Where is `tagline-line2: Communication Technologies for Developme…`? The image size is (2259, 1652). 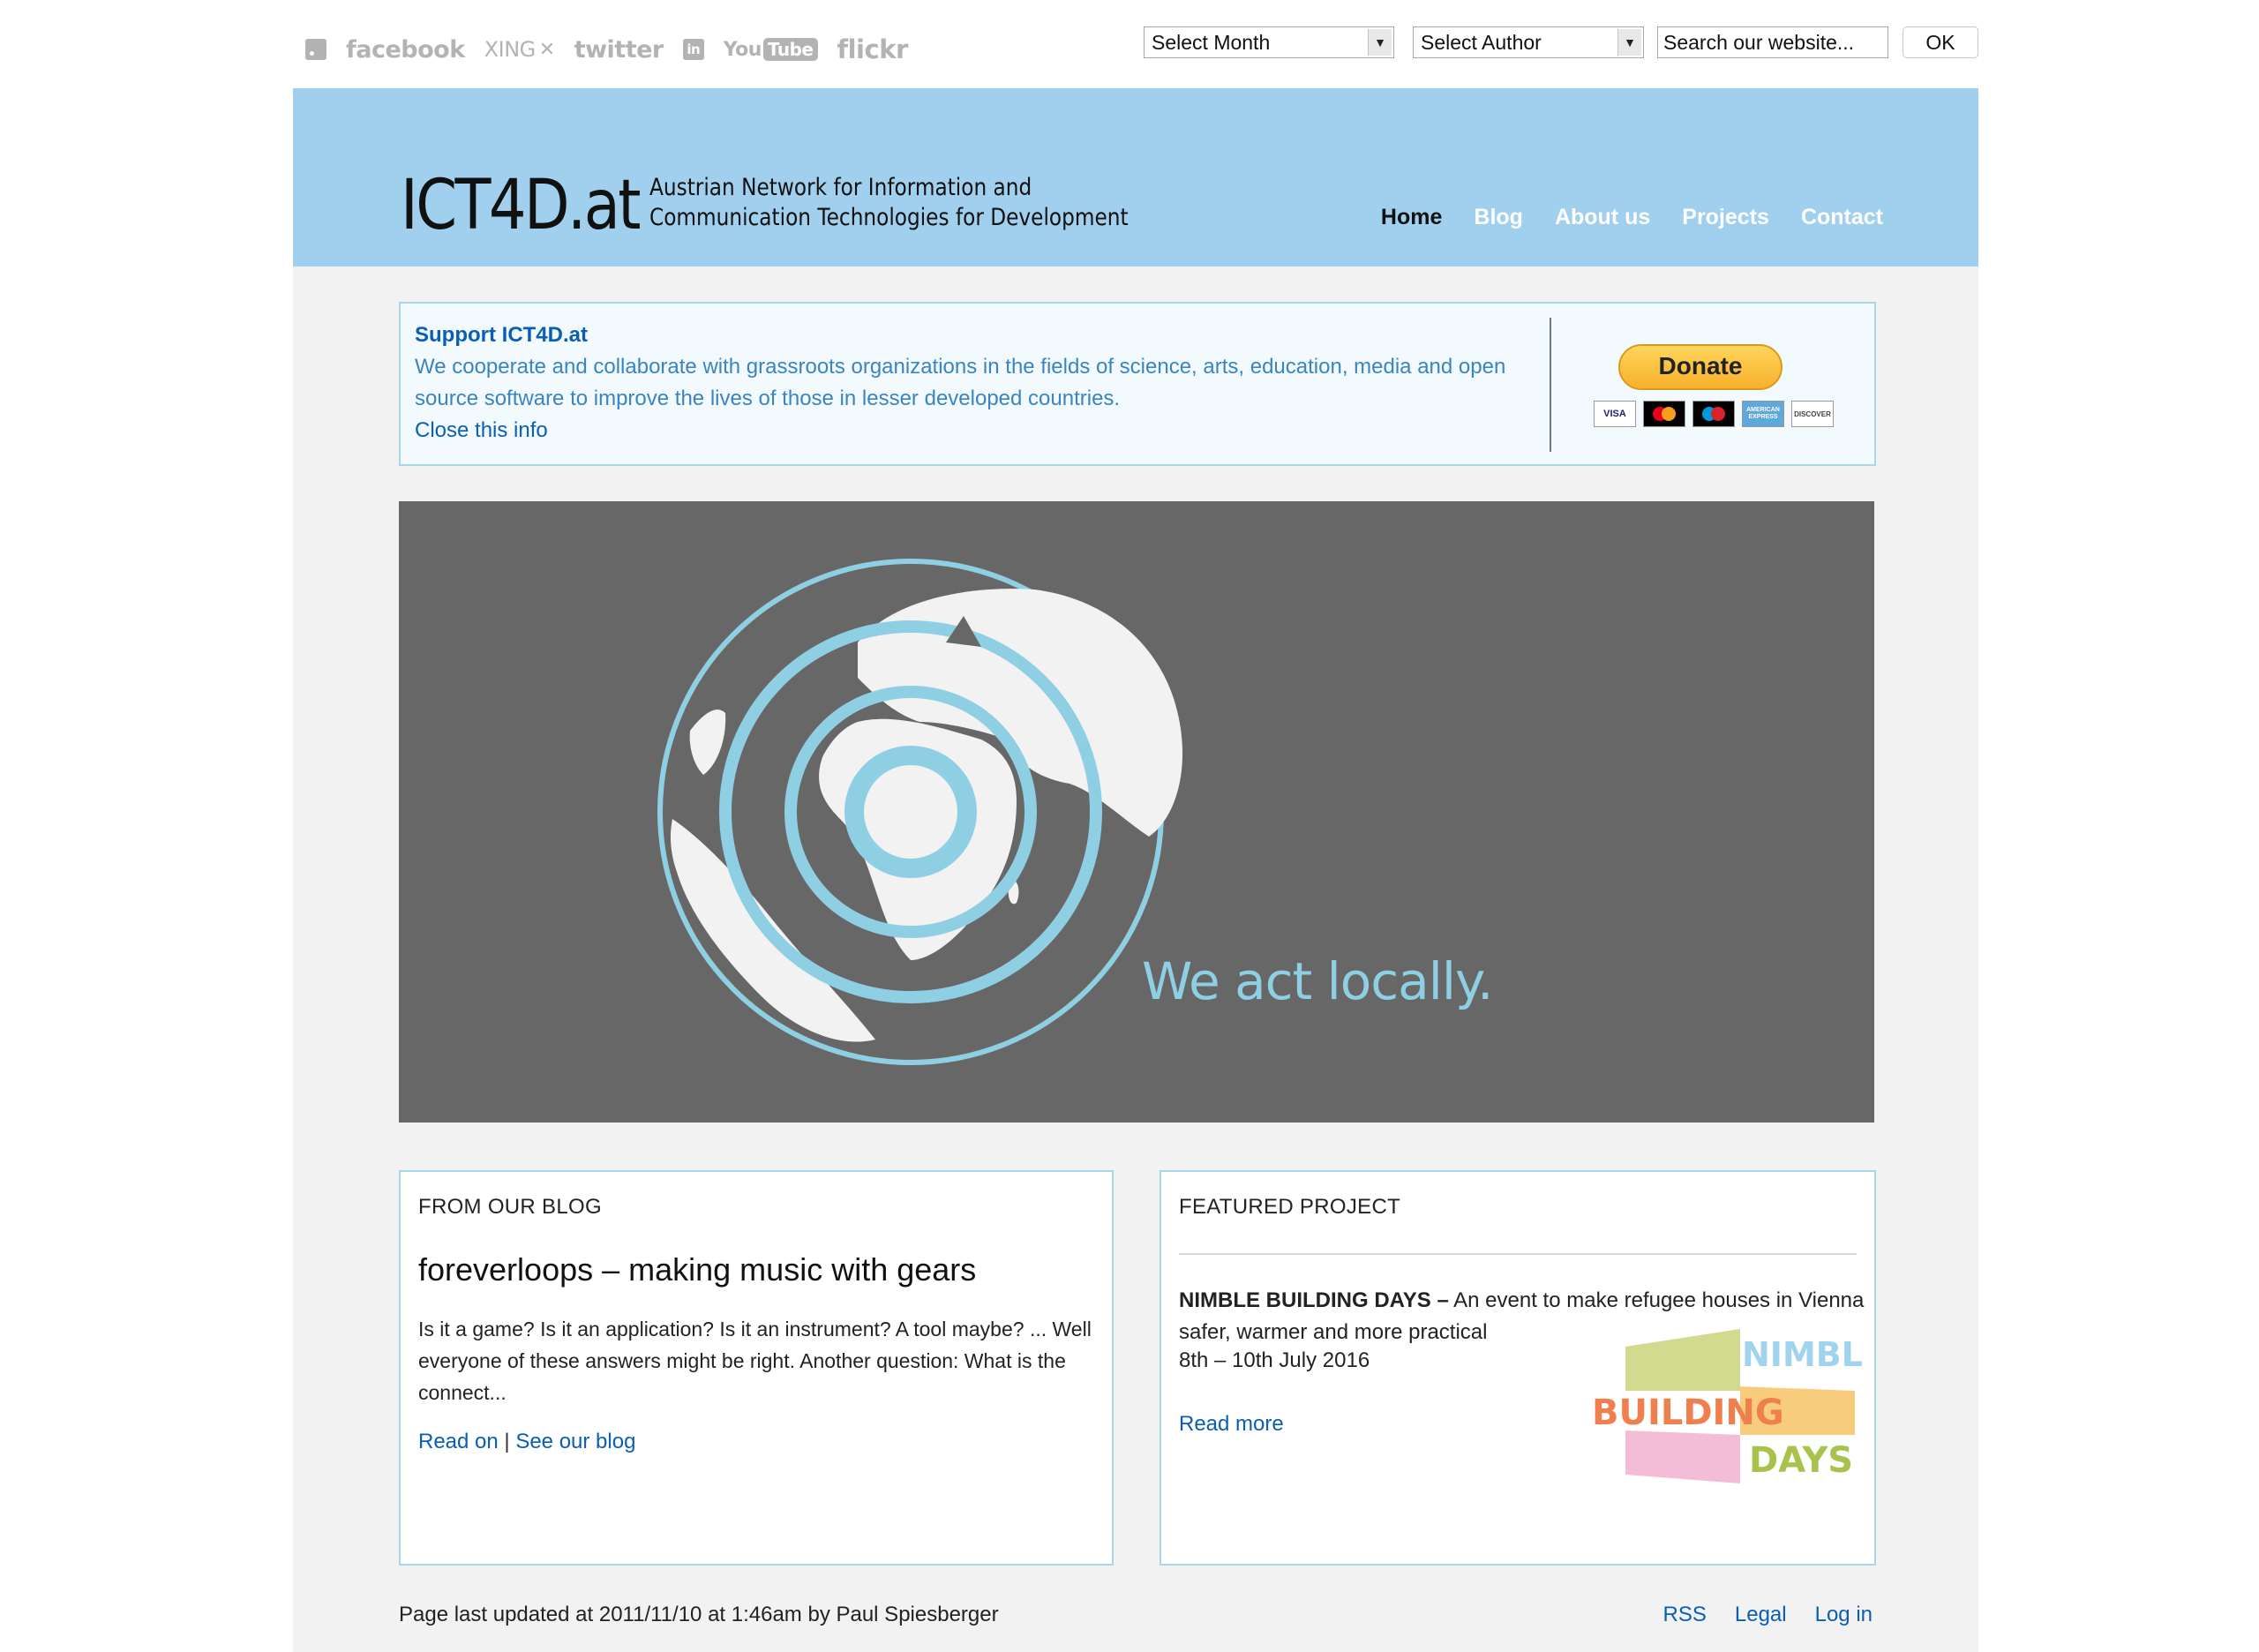
tagline-line2: Communication Technologies for Developme… is located at coordinates (889, 217).